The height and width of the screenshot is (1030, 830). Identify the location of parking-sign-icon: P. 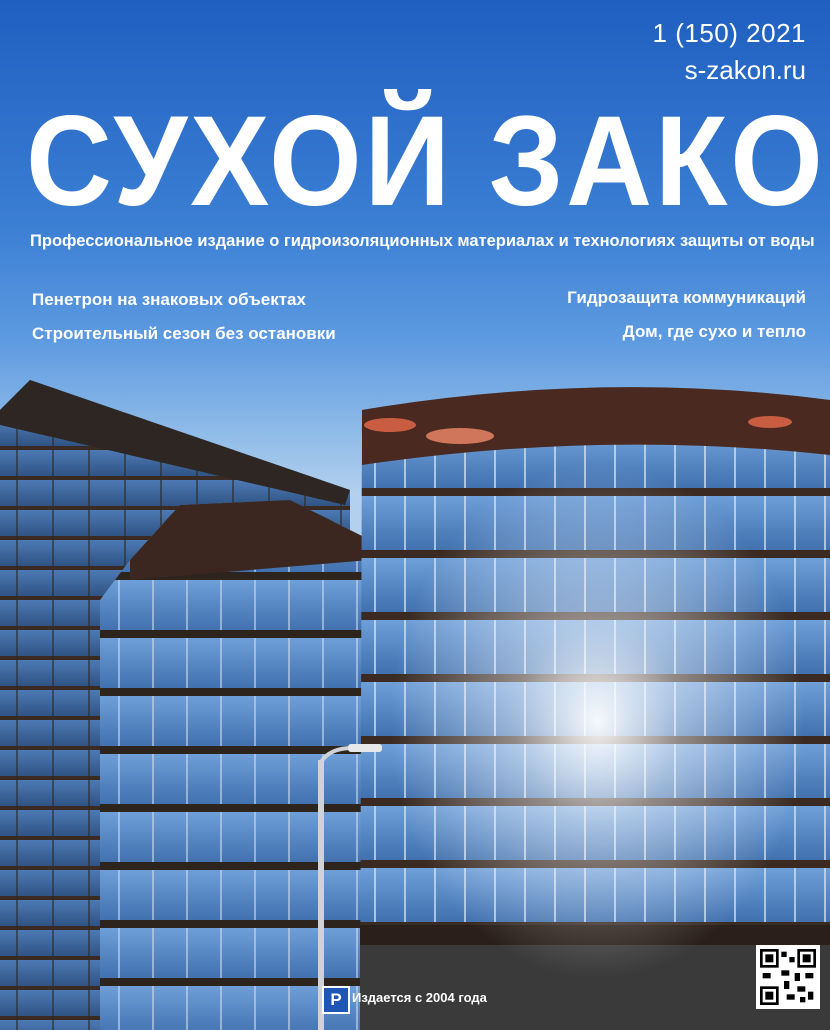
(336, 1000).